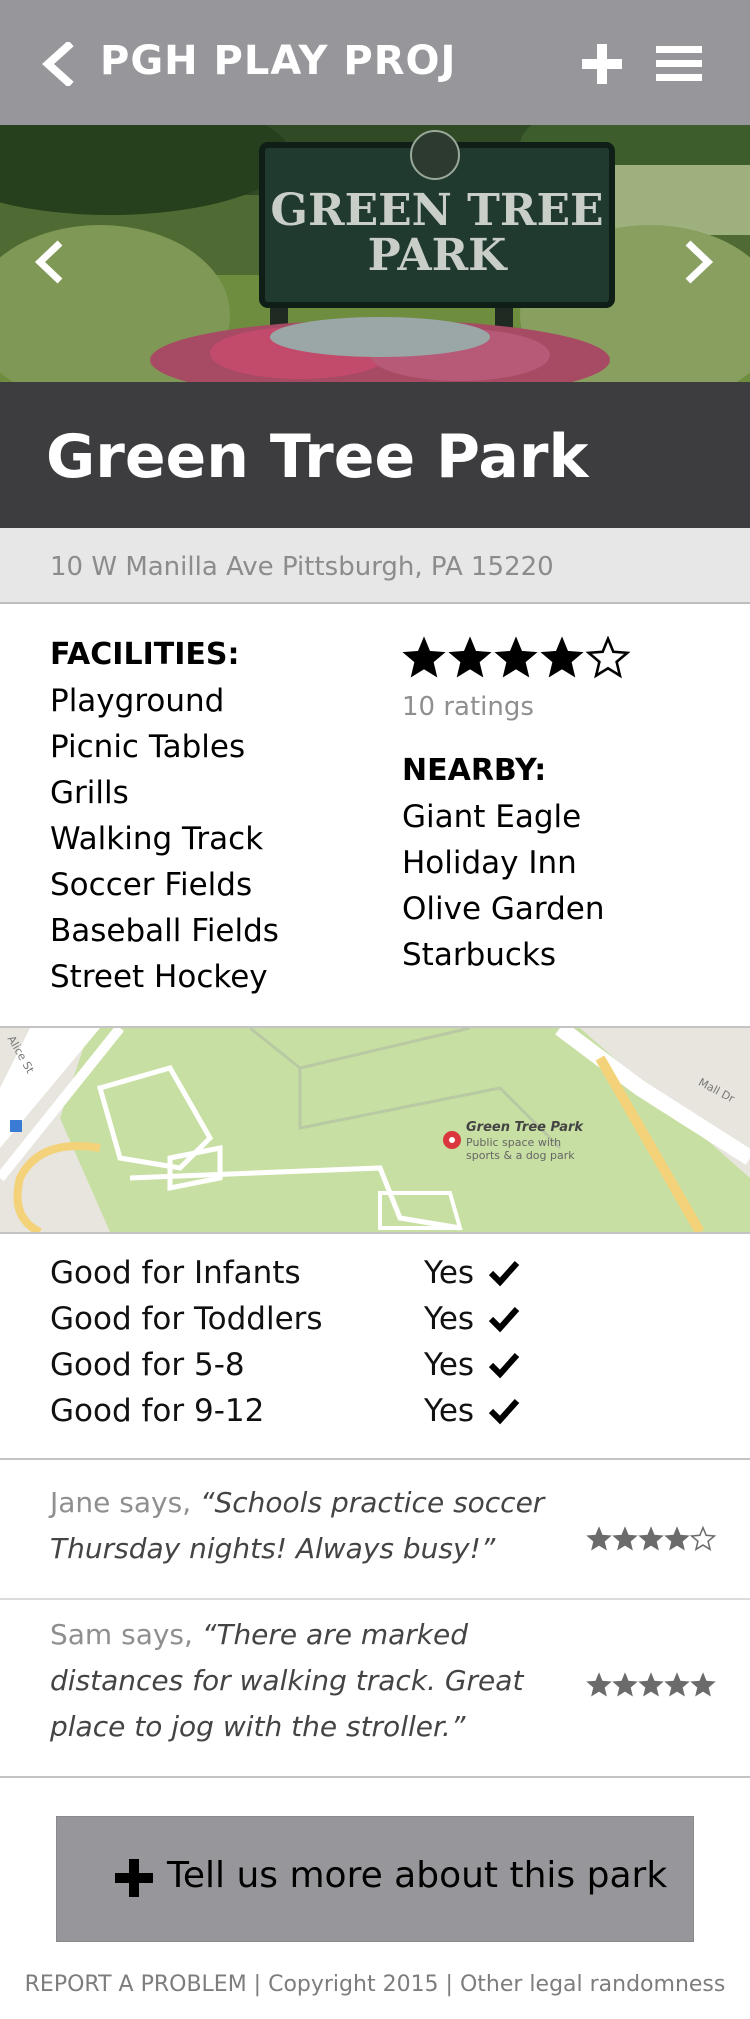 Image resolution: width=750 pixels, height=2019 pixels. What do you see at coordinates (50, 262) in the screenshot?
I see `carousel-prev-icon` at bounding box center [50, 262].